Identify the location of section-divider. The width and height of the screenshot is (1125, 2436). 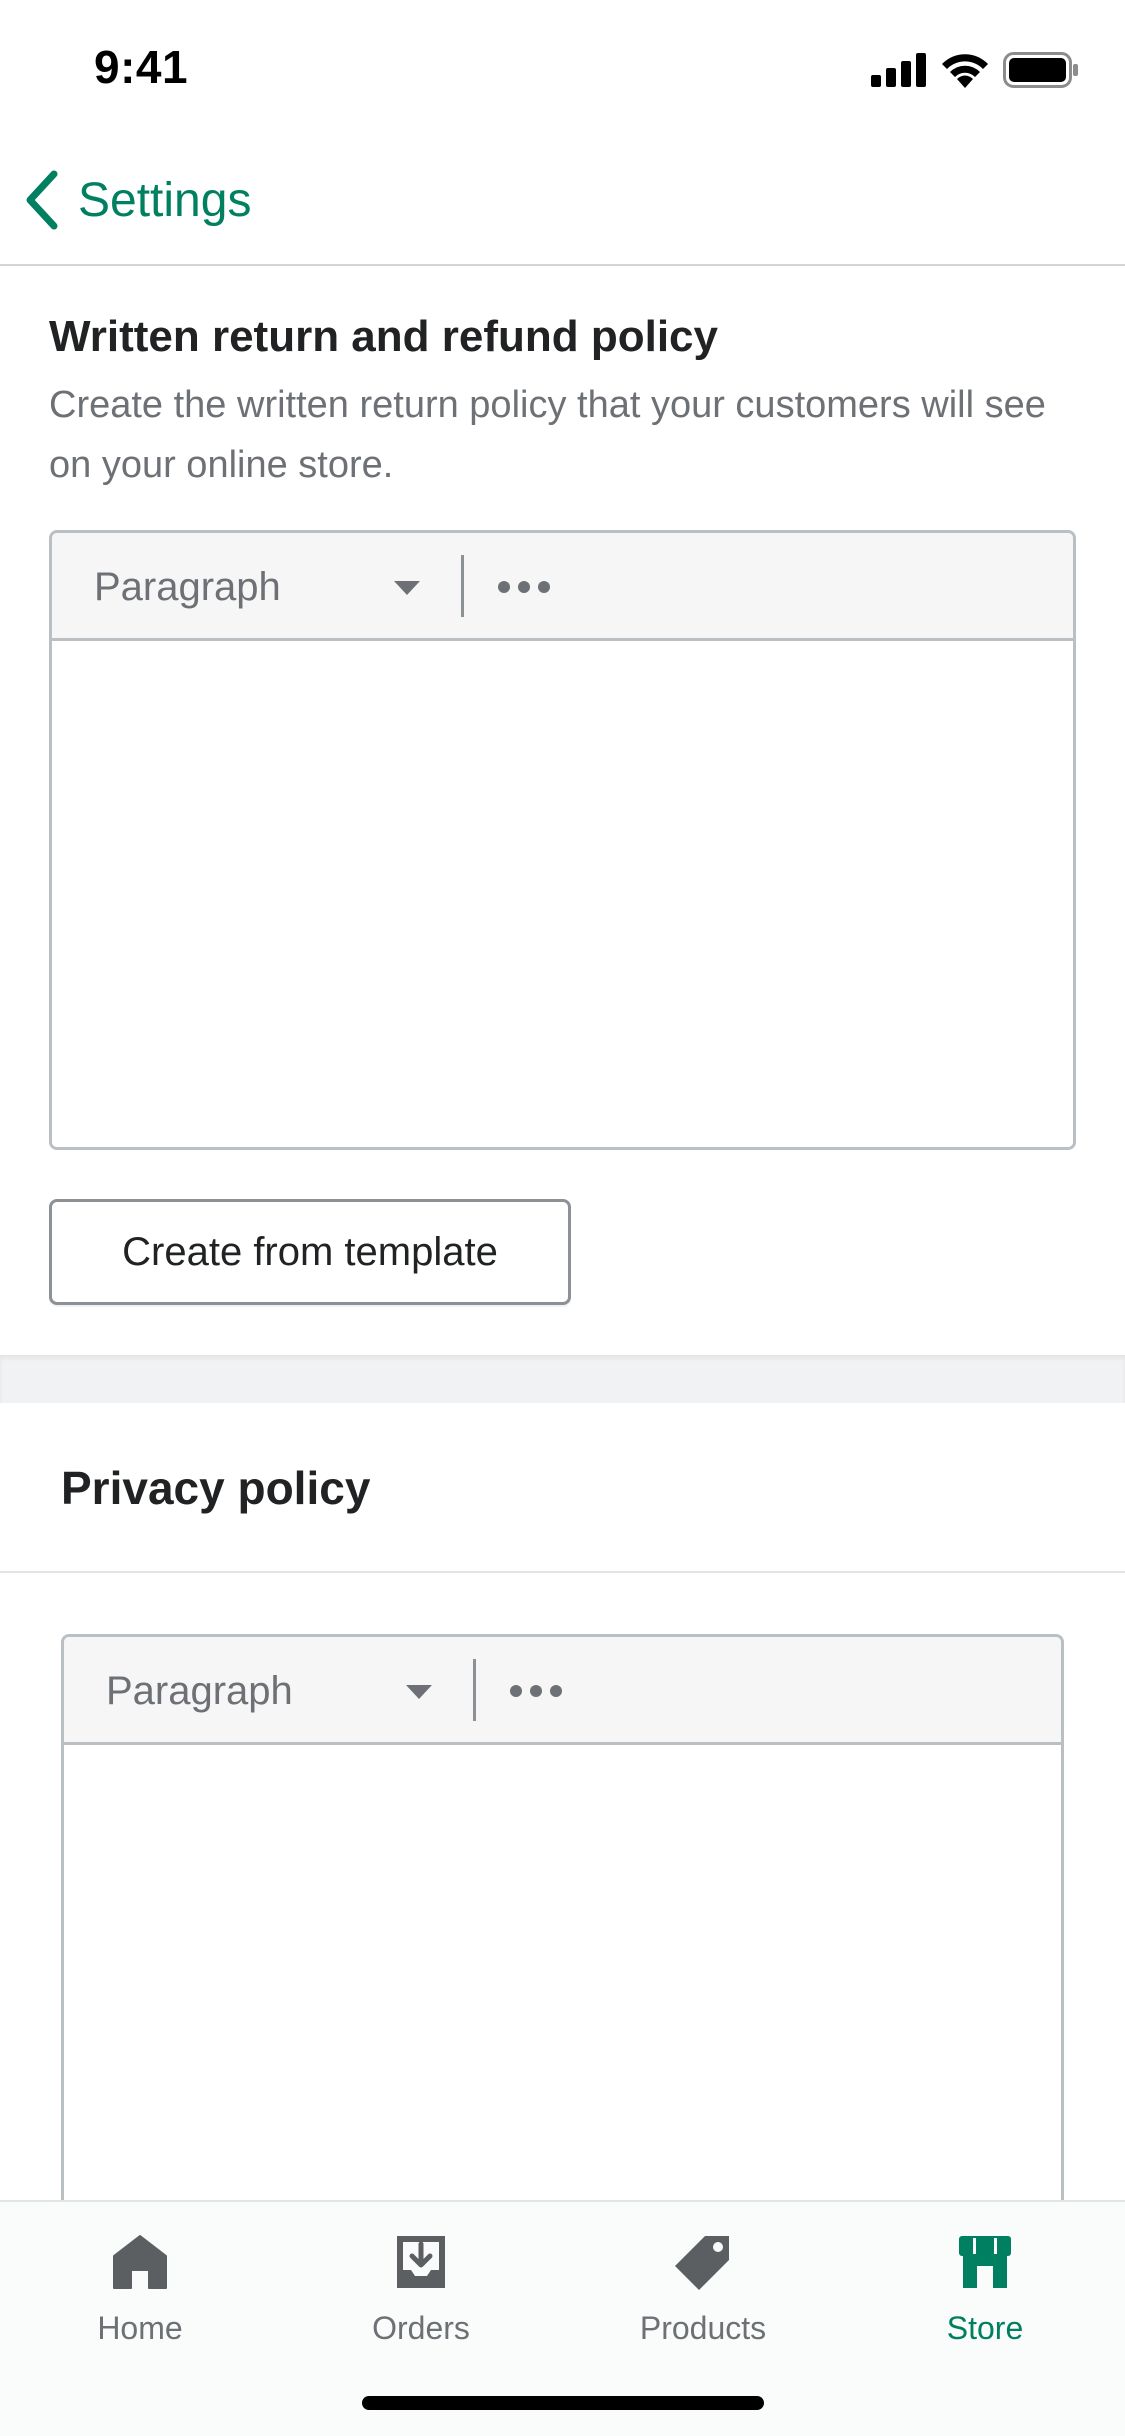
(562, 1379).